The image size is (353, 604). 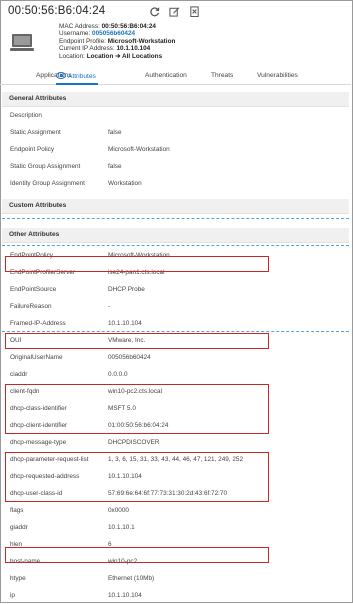 I want to click on username-link: 005056b60424, so click(x=113, y=33).